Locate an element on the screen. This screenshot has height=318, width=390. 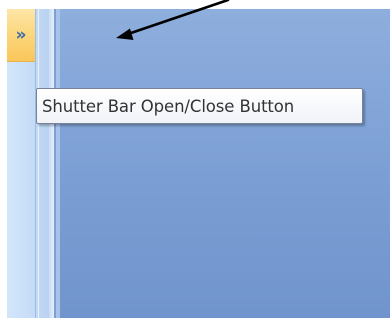
tooltip: Shutter Bar Open/Close Button is located at coordinates (199, 106).